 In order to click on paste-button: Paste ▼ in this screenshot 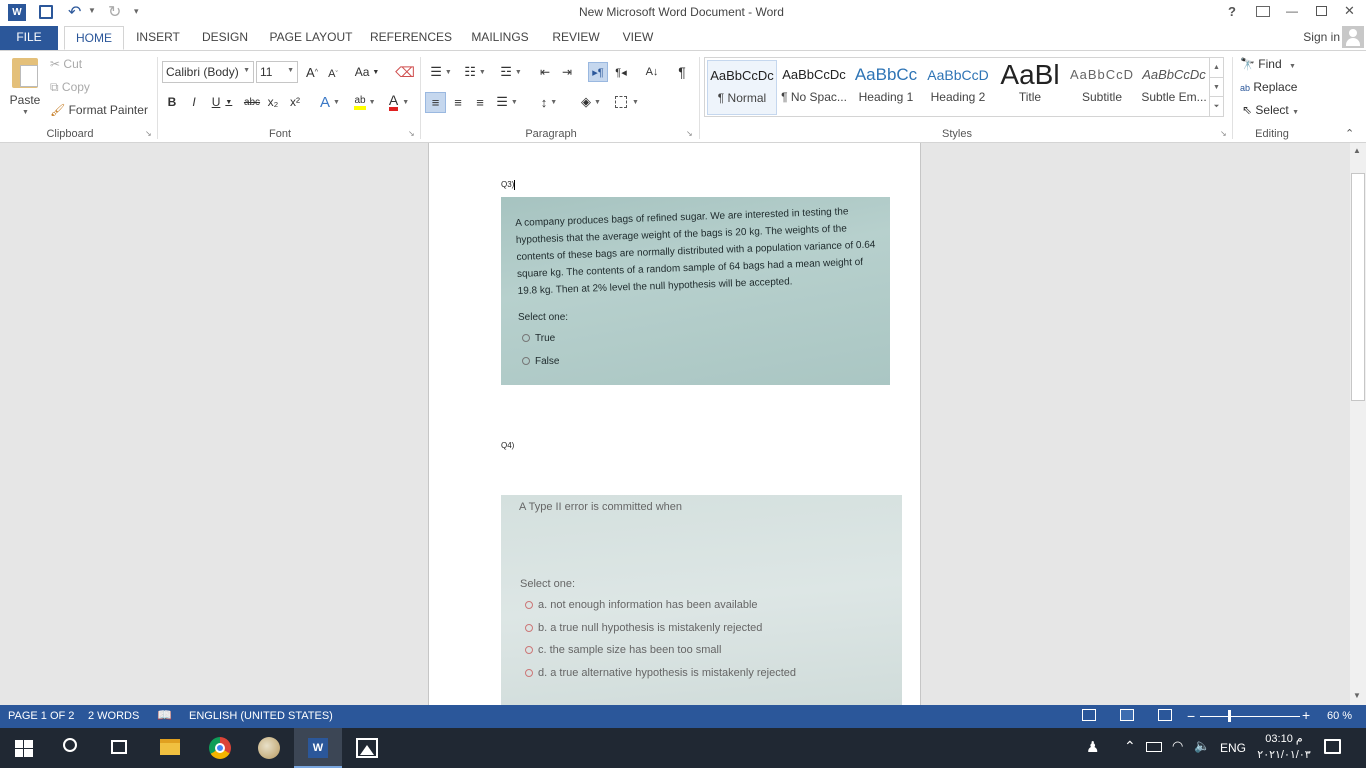, I will do `click(25, 89)`.